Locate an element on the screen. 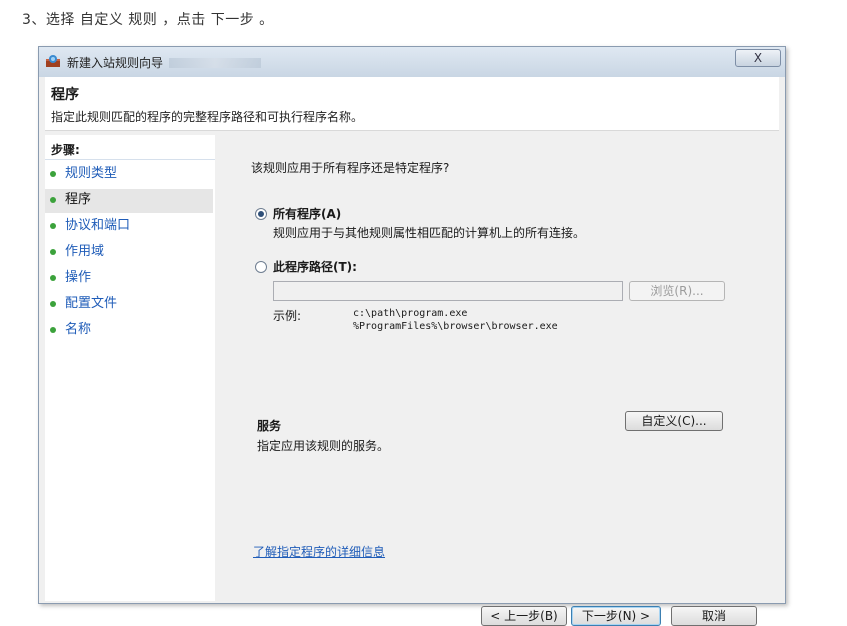  steps-label: 步骤: is located at coordinates (65, 150).